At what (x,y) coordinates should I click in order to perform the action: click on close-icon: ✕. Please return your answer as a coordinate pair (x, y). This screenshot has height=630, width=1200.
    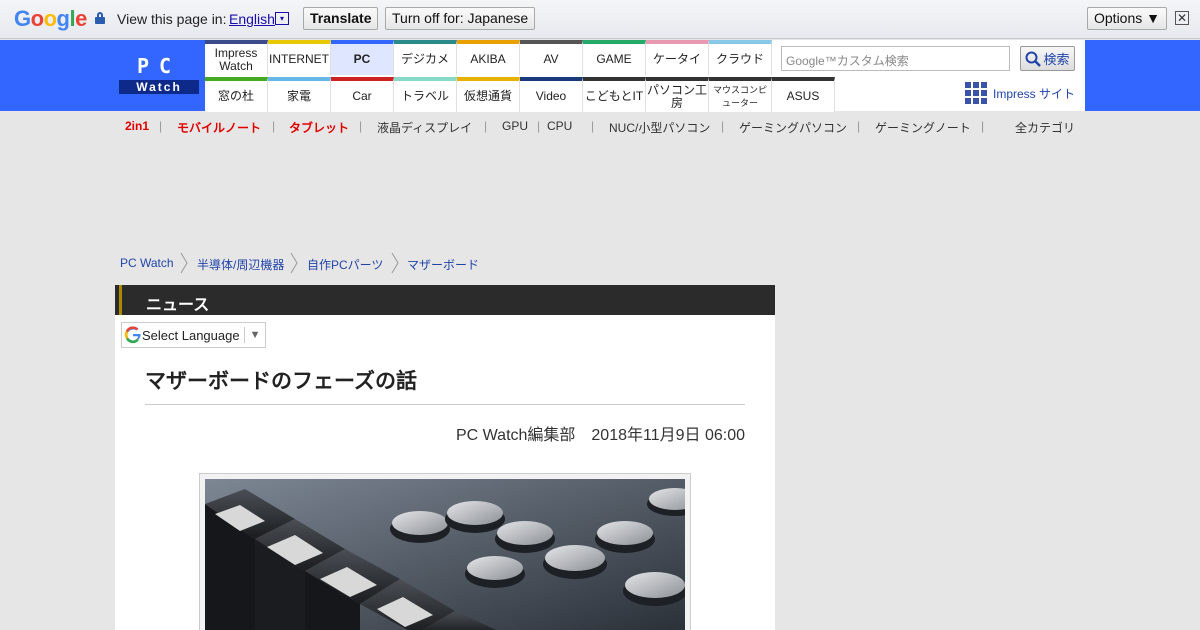
    Looking at the image, I should click on (1182, 18).